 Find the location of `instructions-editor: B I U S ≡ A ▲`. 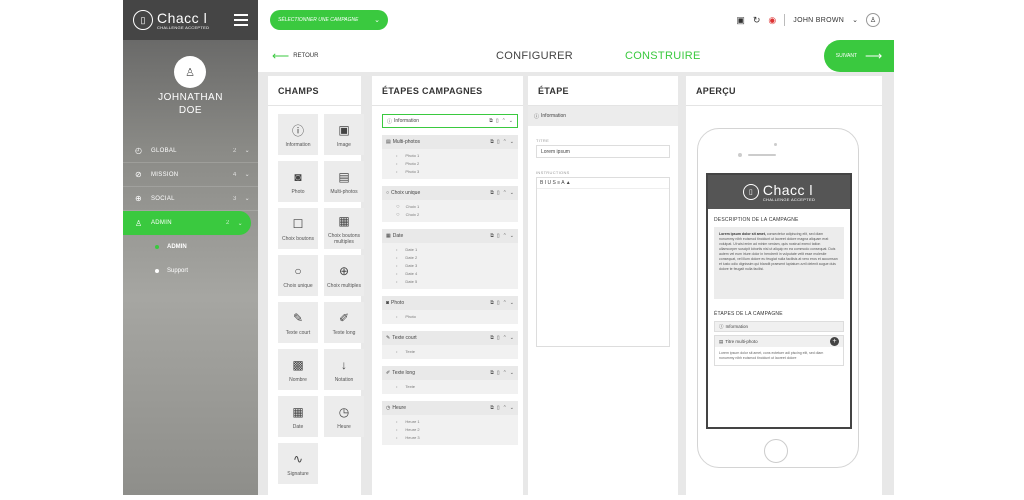

instructions-editor: B I U S ≡ A ▲ is located at coordinates (603, 262).